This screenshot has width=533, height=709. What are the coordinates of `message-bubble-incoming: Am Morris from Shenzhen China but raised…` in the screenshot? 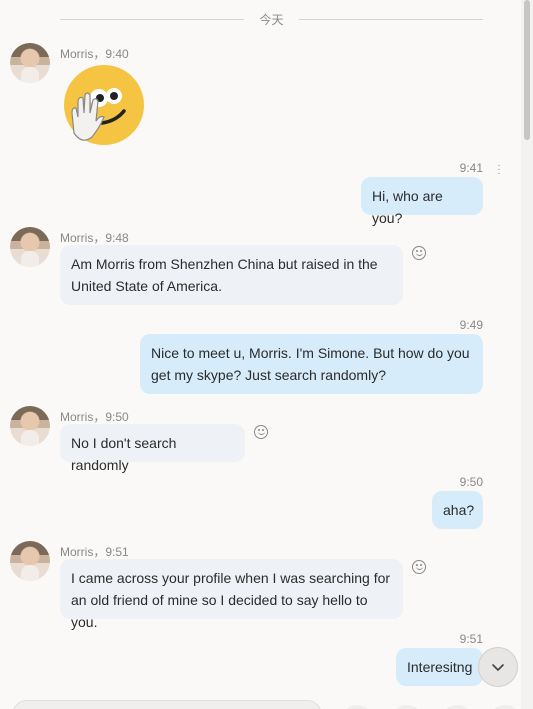 It's located at (231, 275).